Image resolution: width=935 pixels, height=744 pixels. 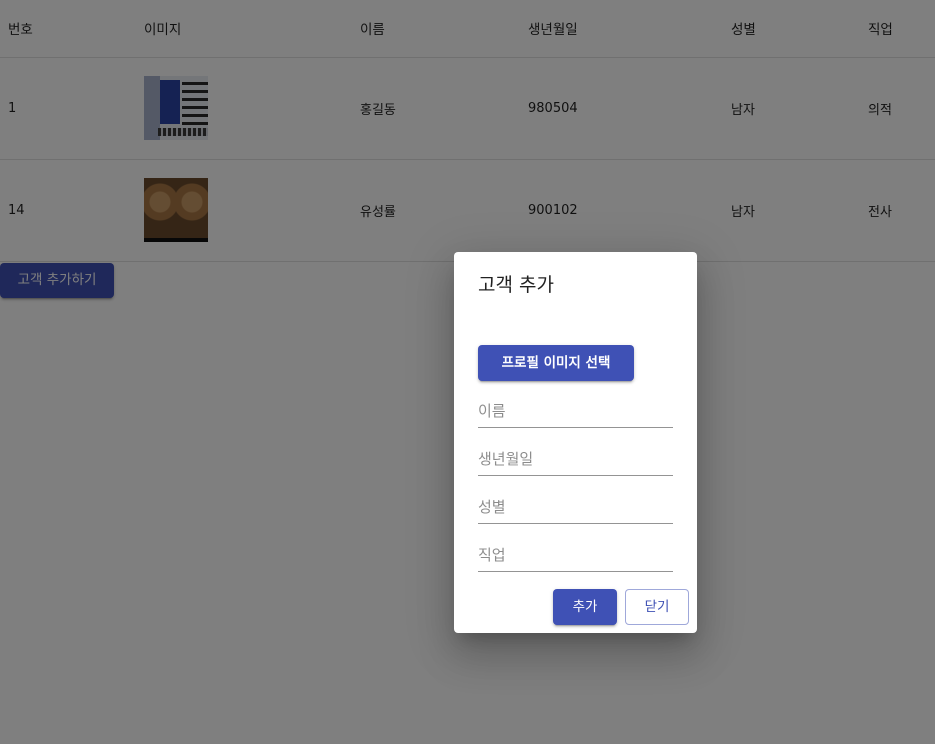 I want to click on name-input, so click(x=575, y=410).